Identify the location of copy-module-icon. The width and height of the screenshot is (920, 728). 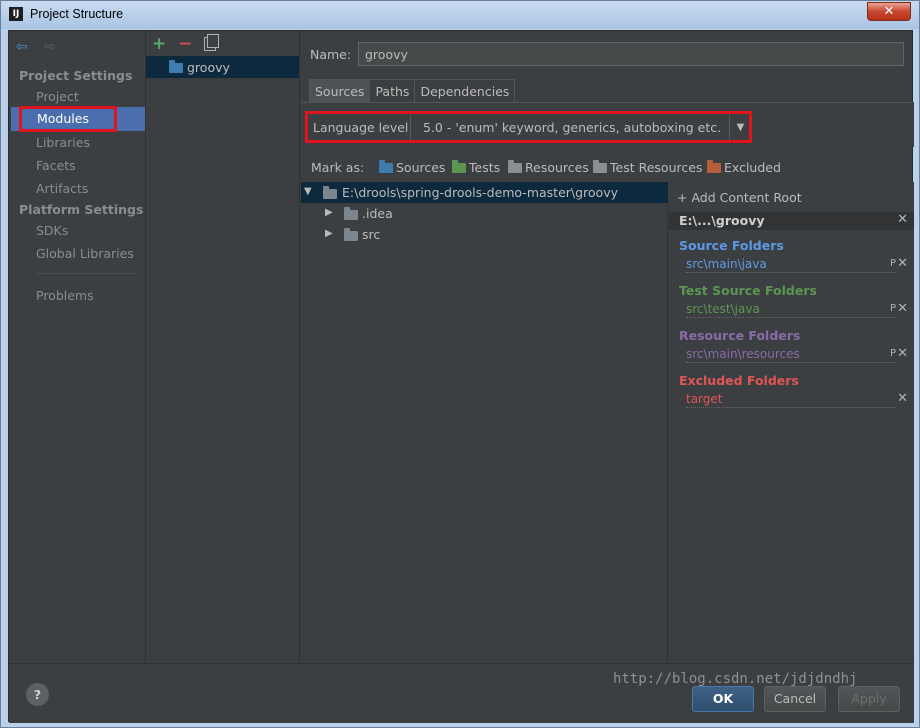
(212, 42).